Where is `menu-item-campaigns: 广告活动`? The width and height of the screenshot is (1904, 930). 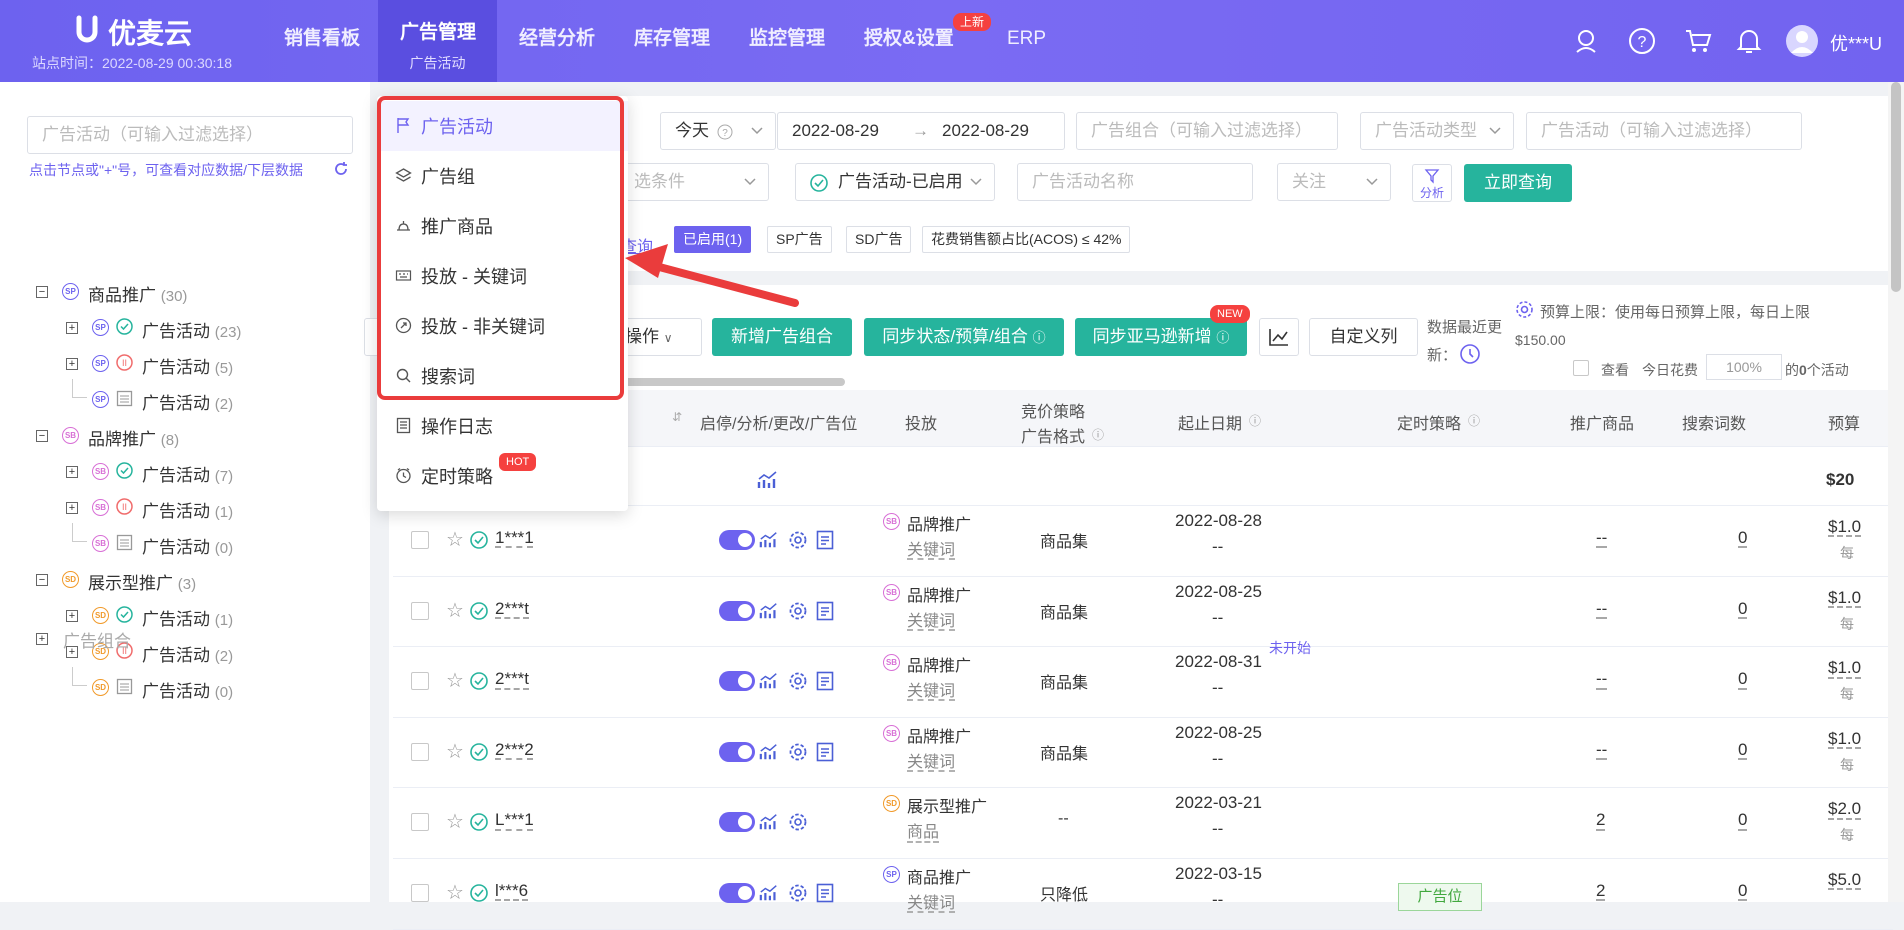
menu-item-campaigns: 广告活动 is located at coordinates (502, 126).